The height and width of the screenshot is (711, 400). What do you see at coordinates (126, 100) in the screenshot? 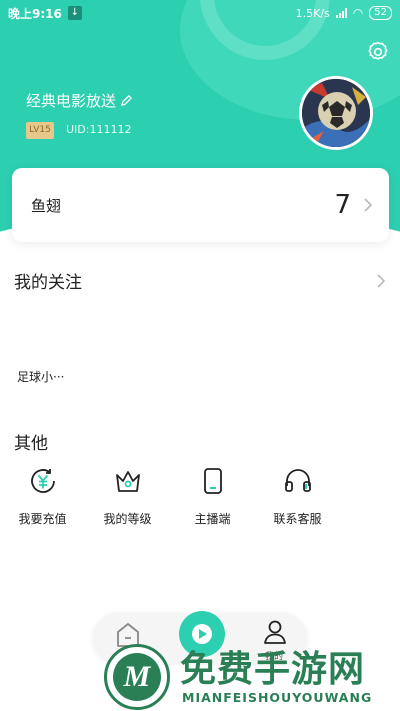
I see `edit-pencil-icon` at bounding box center [126, 100].